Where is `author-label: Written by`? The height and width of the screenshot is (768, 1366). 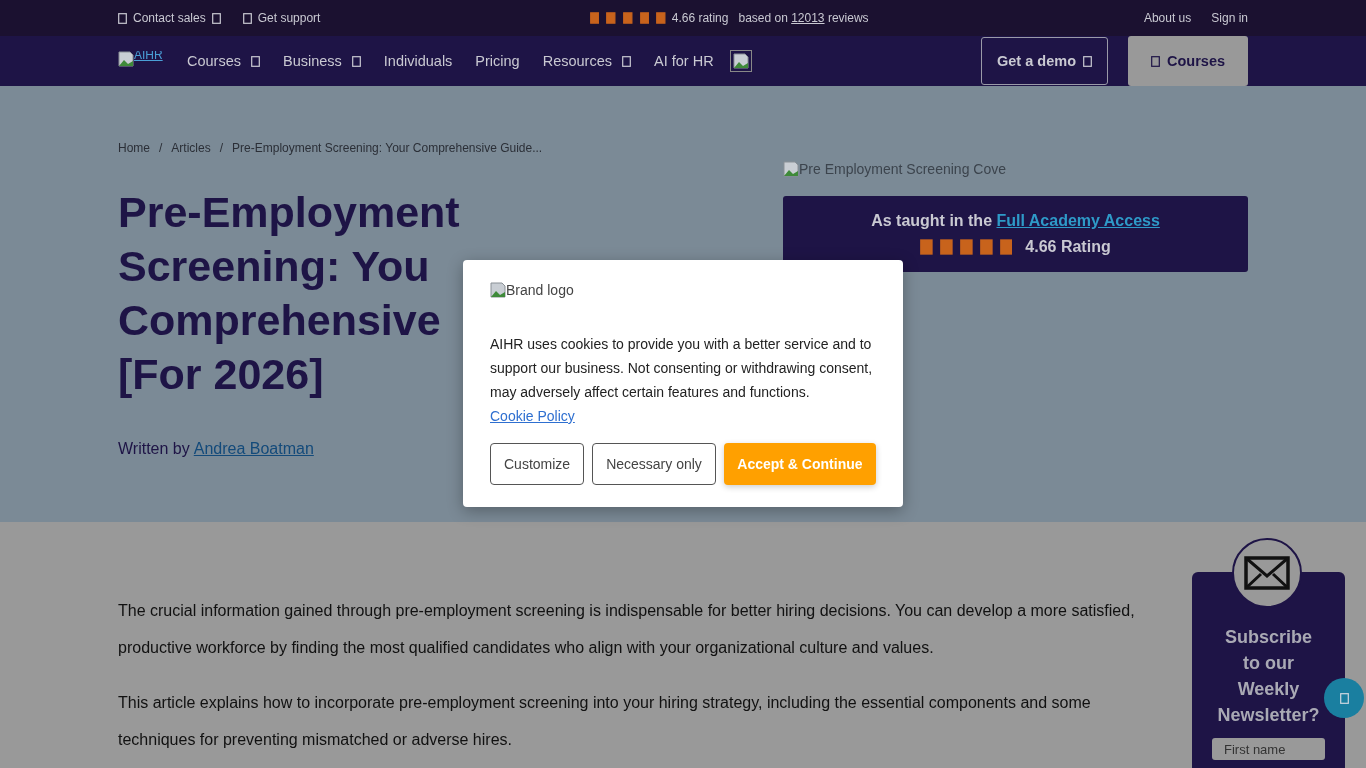 author-label: Written by is located at coordinates (154, 449).